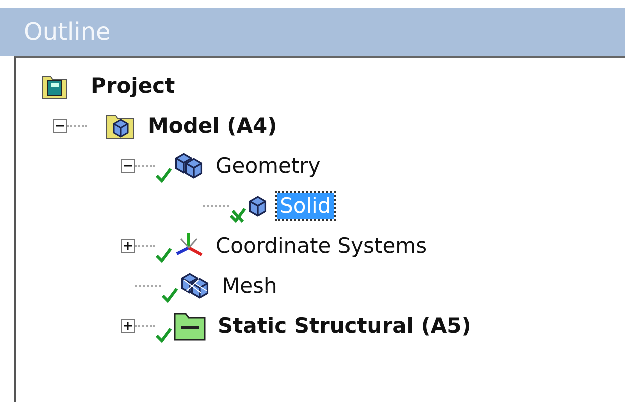 The width and height of the screenshot is (625, 402). I want to click on mesh-cubes-icon, so click(195, 286).